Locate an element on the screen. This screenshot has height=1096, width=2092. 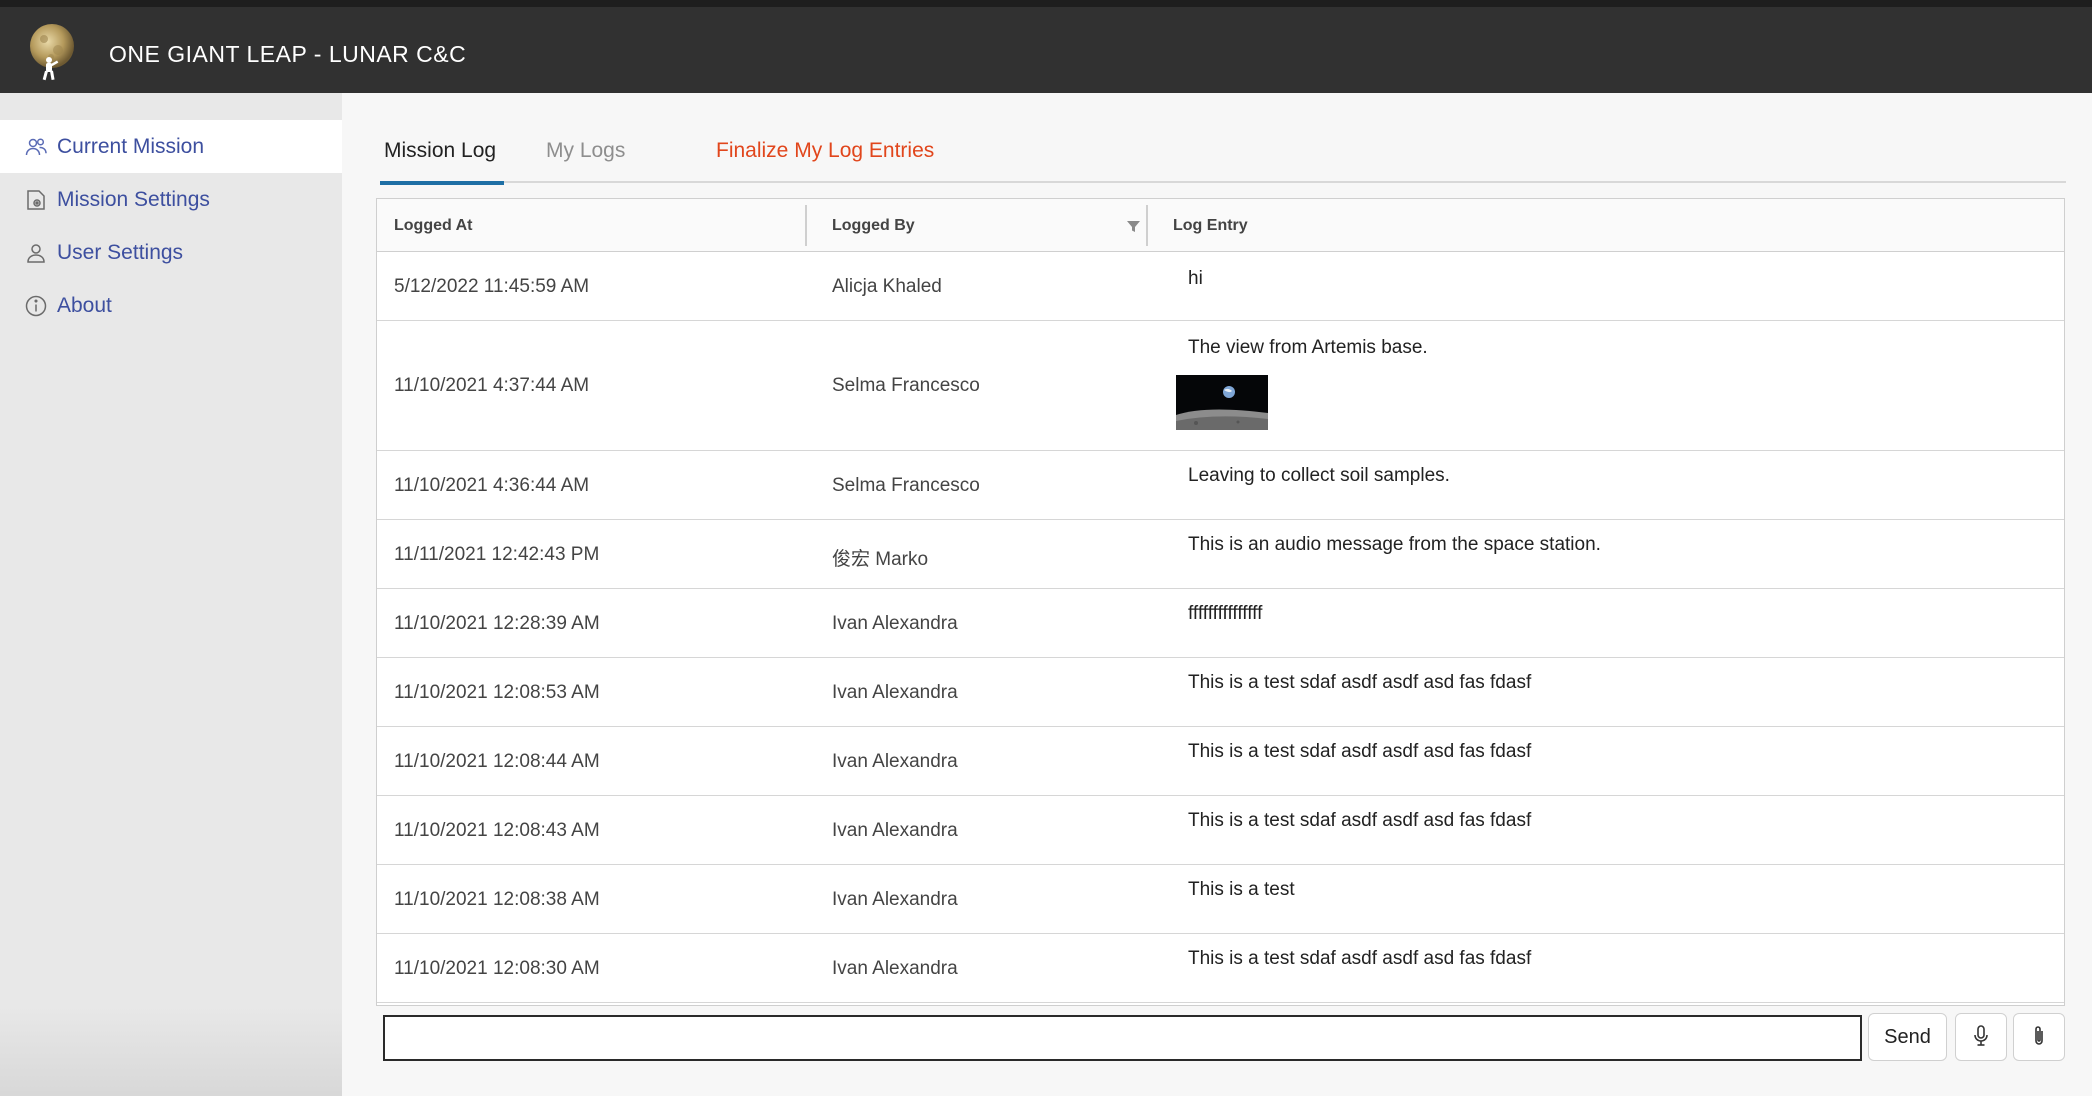
grid-header: Logged At Logged By Log Entry is located at coordinates (1220, 225).